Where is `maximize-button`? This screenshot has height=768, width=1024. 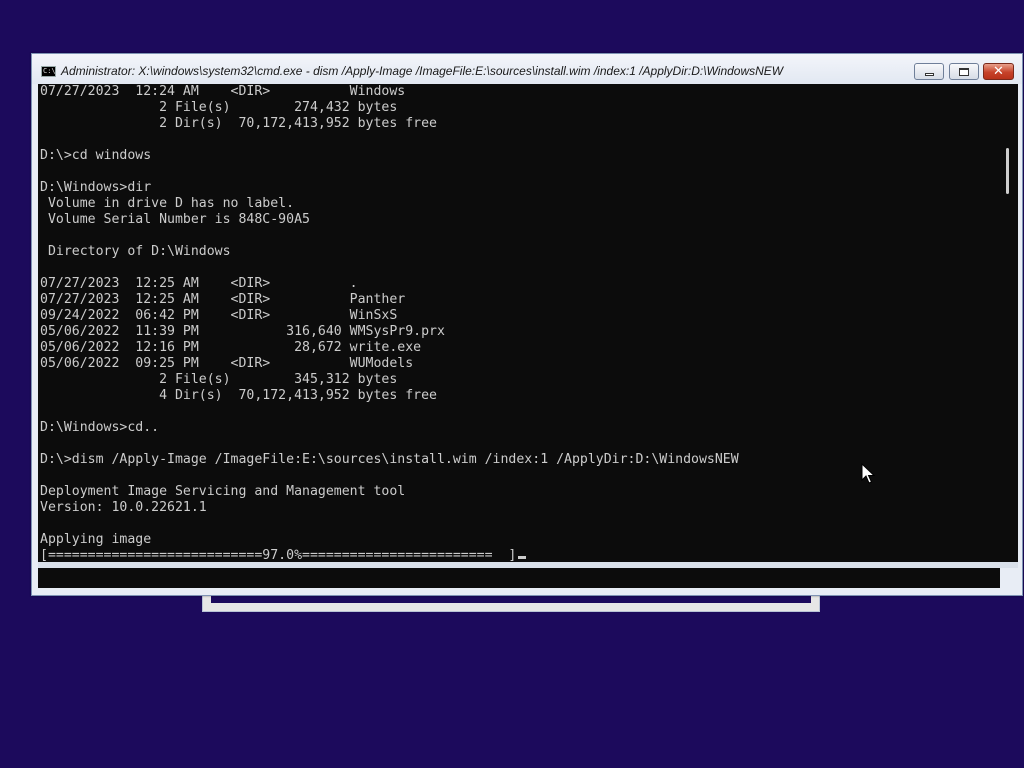
maximize-button is located at coordinates (964, 71).